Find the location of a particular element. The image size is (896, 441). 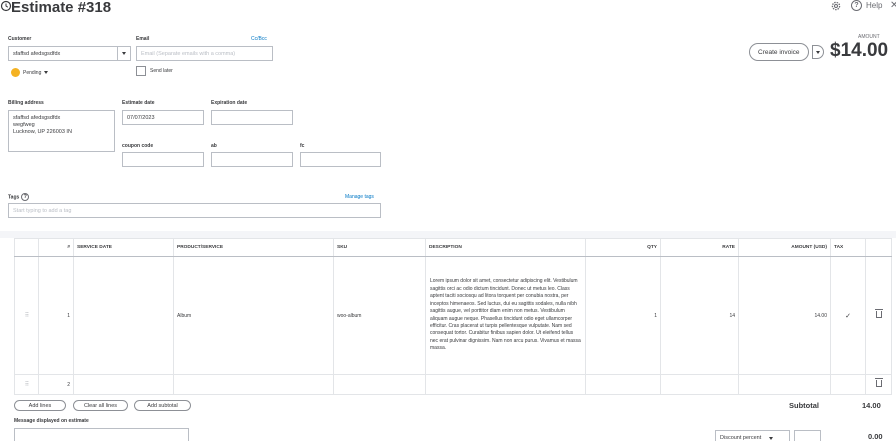

rate-cell is located at coordinates (699, 384).